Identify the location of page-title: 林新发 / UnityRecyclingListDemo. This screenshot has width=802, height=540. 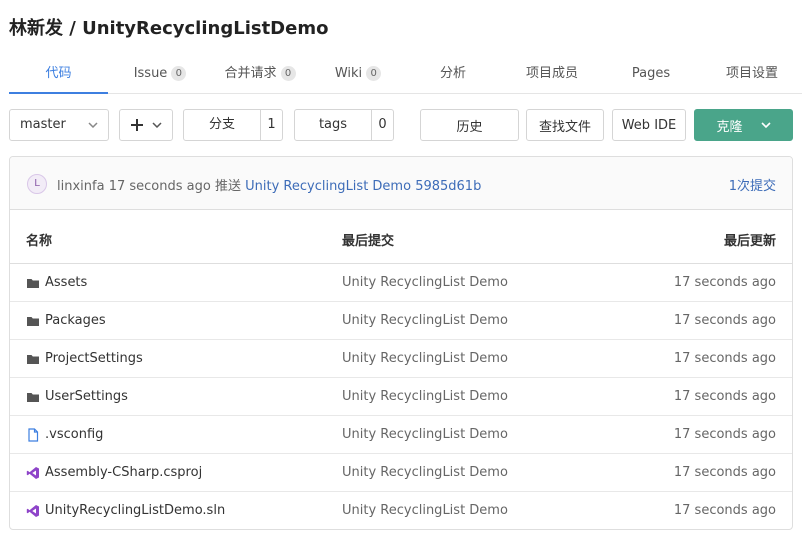
(169, 28).